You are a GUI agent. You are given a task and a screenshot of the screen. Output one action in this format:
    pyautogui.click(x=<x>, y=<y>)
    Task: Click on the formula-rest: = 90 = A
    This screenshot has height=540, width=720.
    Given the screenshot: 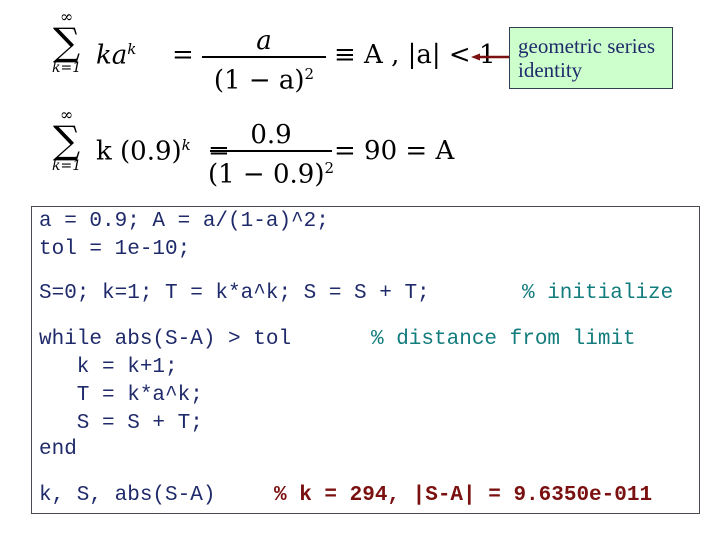 What is the action you would take?
    pyautogui.click(x=394, y=151)
    